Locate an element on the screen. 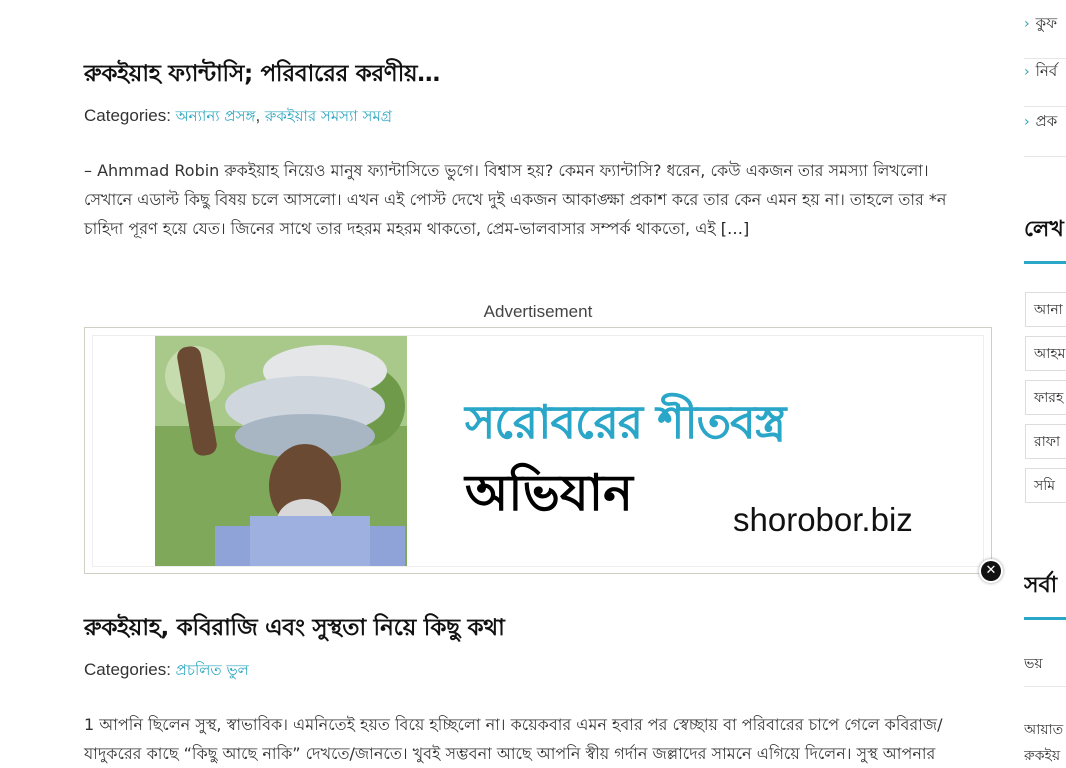 This screenshot has width=1066, height=768. sidebar-item: ভয় is located at coordinates (1033, 664).